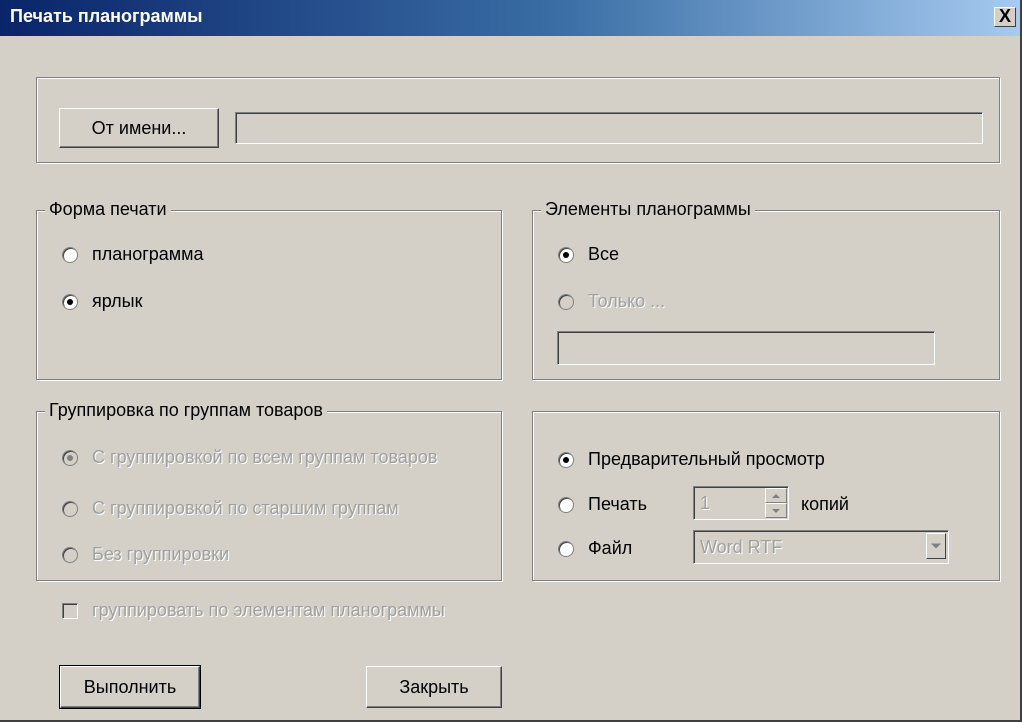  I want to click on copies-spinner: 1, so click(741, 503).